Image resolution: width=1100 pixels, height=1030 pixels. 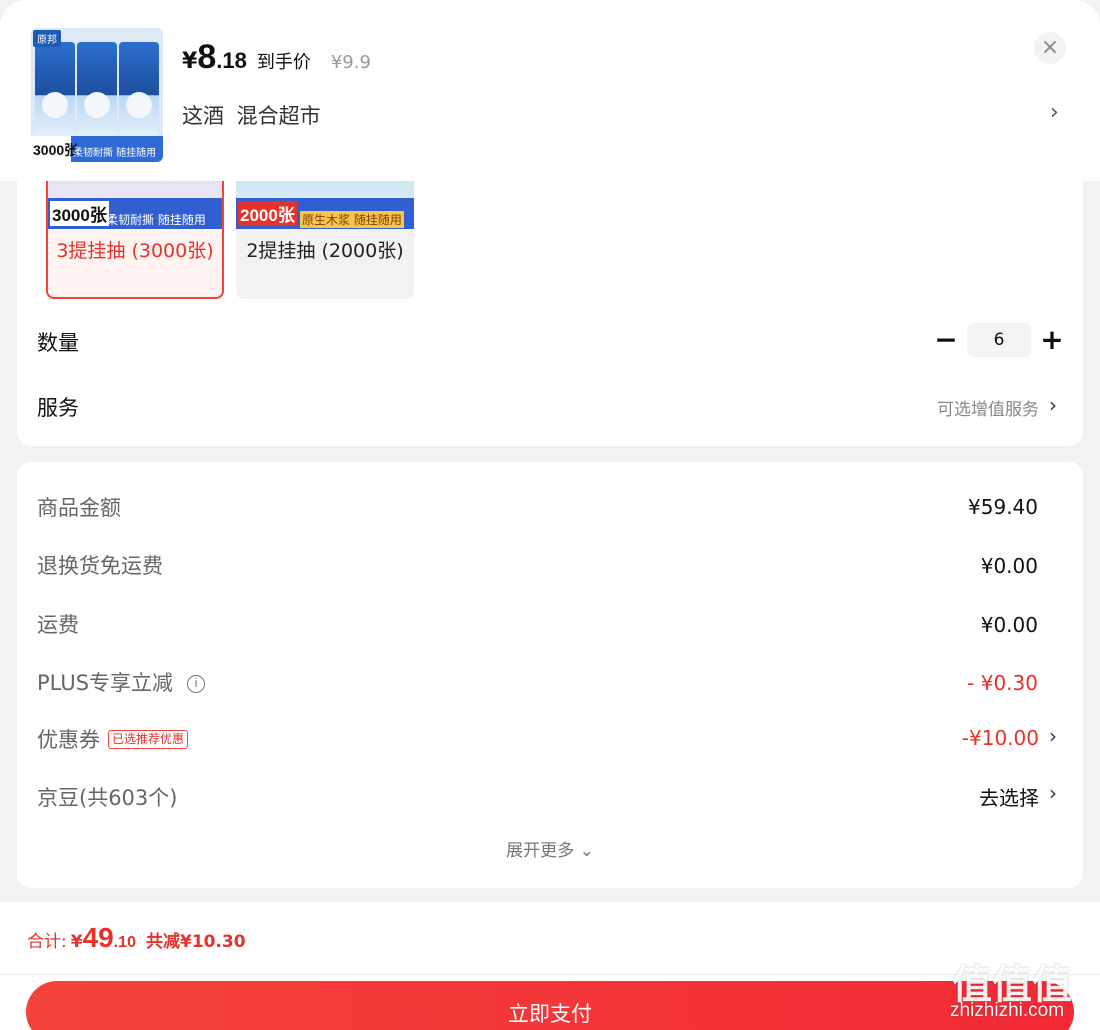 What do you see at coordinates (1002, 683) in the screenshot?
I see `plus-discount-value: - ¥0.30` at bounding box center [1002, 683].